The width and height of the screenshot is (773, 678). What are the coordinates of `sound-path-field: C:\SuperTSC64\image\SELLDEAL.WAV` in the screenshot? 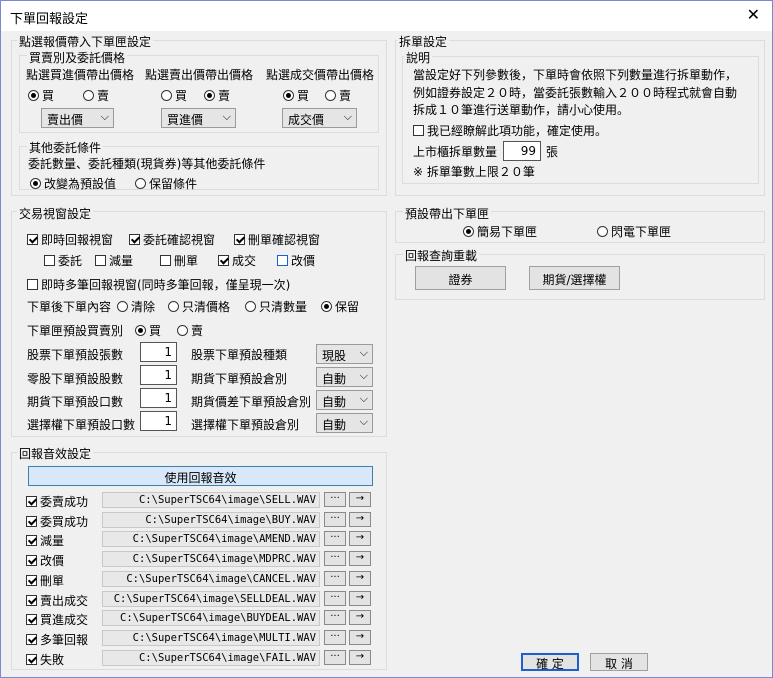 It's located at (211, 598).